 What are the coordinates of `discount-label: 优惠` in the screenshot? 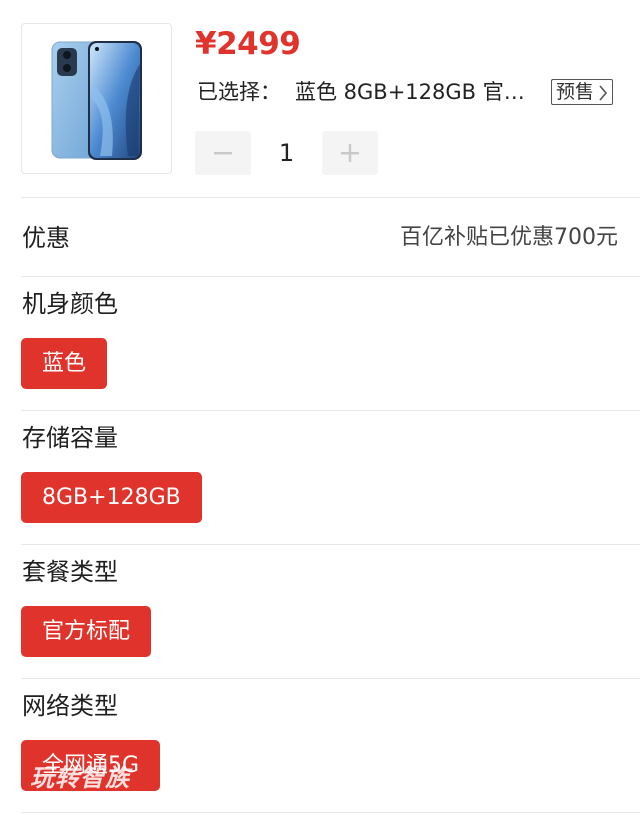 It's located at (46, 238).